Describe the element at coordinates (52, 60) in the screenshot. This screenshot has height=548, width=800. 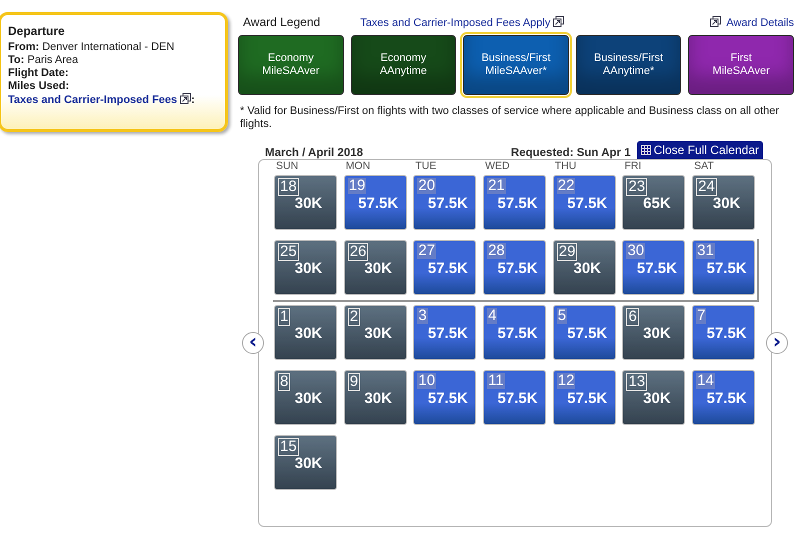
I see `field-value: Paris Area` at that location.